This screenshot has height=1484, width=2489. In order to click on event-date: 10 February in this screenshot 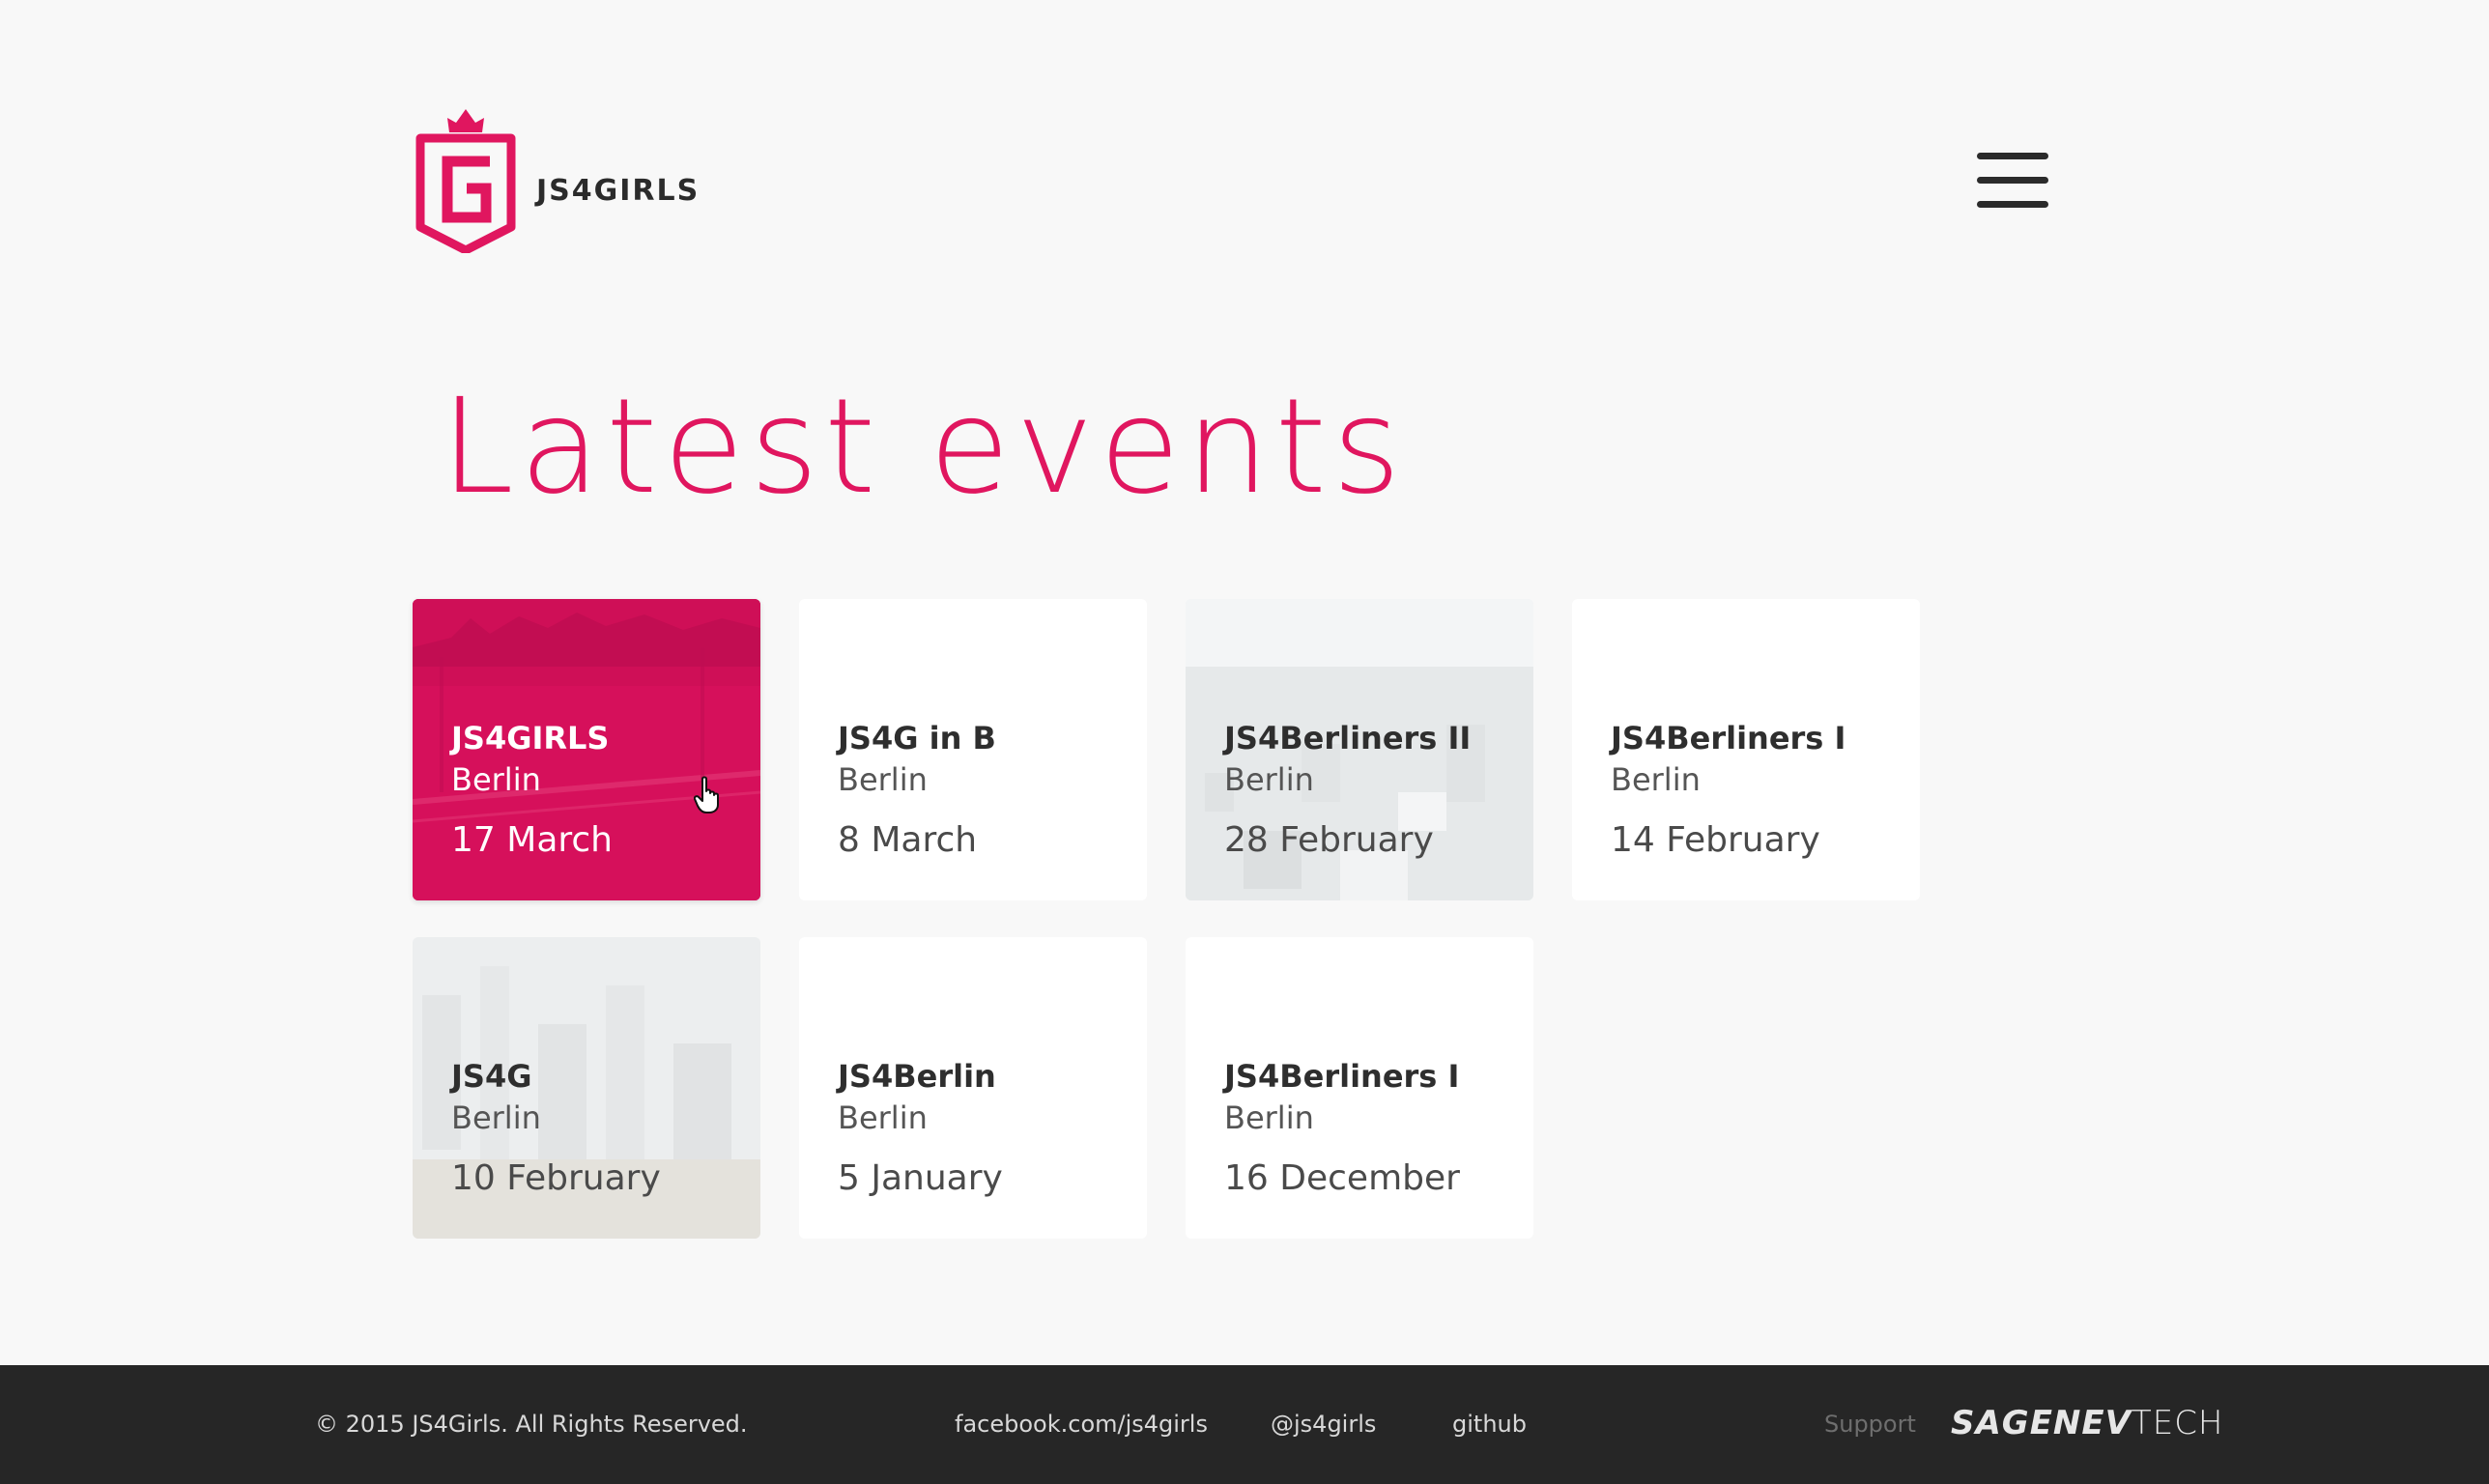, I will do `click(556, 1178)`.